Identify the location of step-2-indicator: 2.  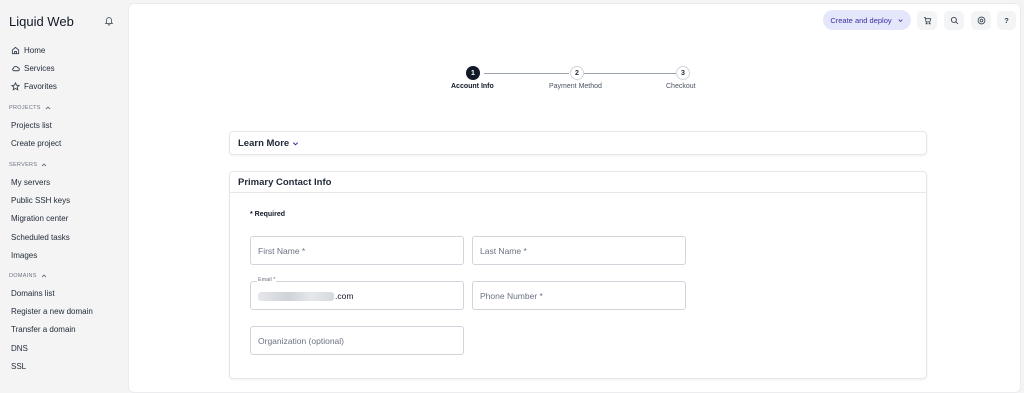
(577, 73).